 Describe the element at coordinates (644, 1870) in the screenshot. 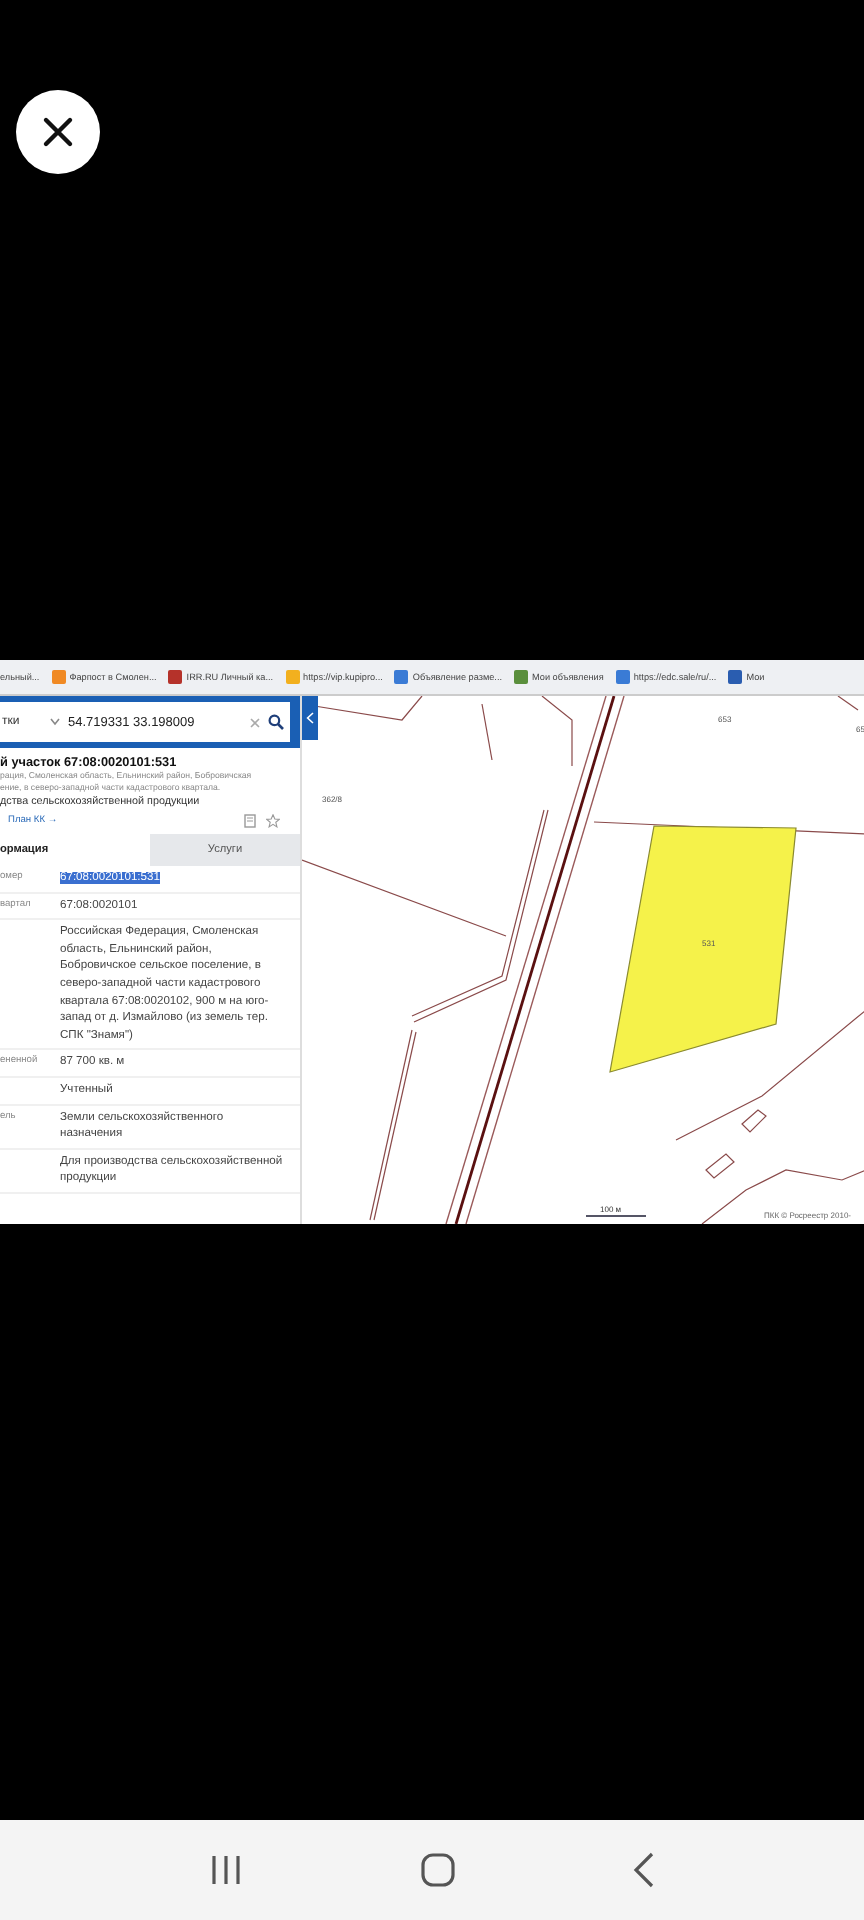

I see `back-icon` at that location.